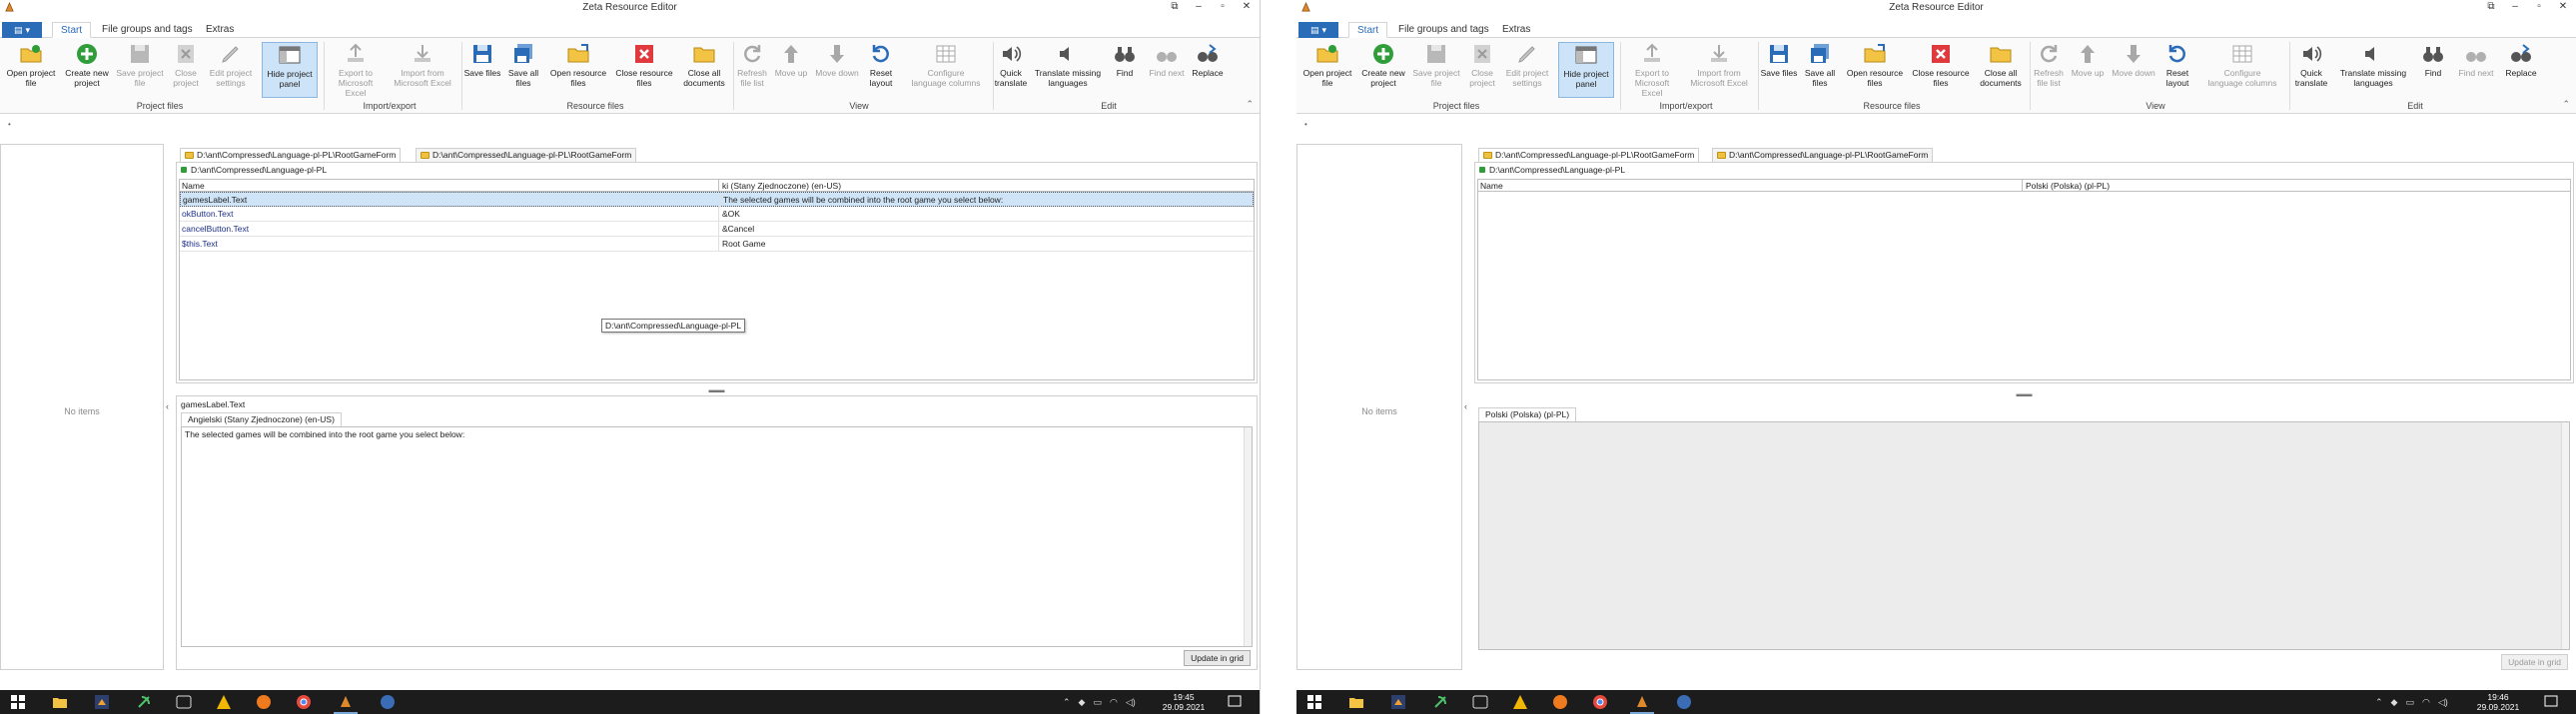 This screenshot has width=2576, height=714. Describe the element at coordinates (1527, 414) in the screenshot. I see `language-tab: Polski (Polska) (pl-PL)` at that location.